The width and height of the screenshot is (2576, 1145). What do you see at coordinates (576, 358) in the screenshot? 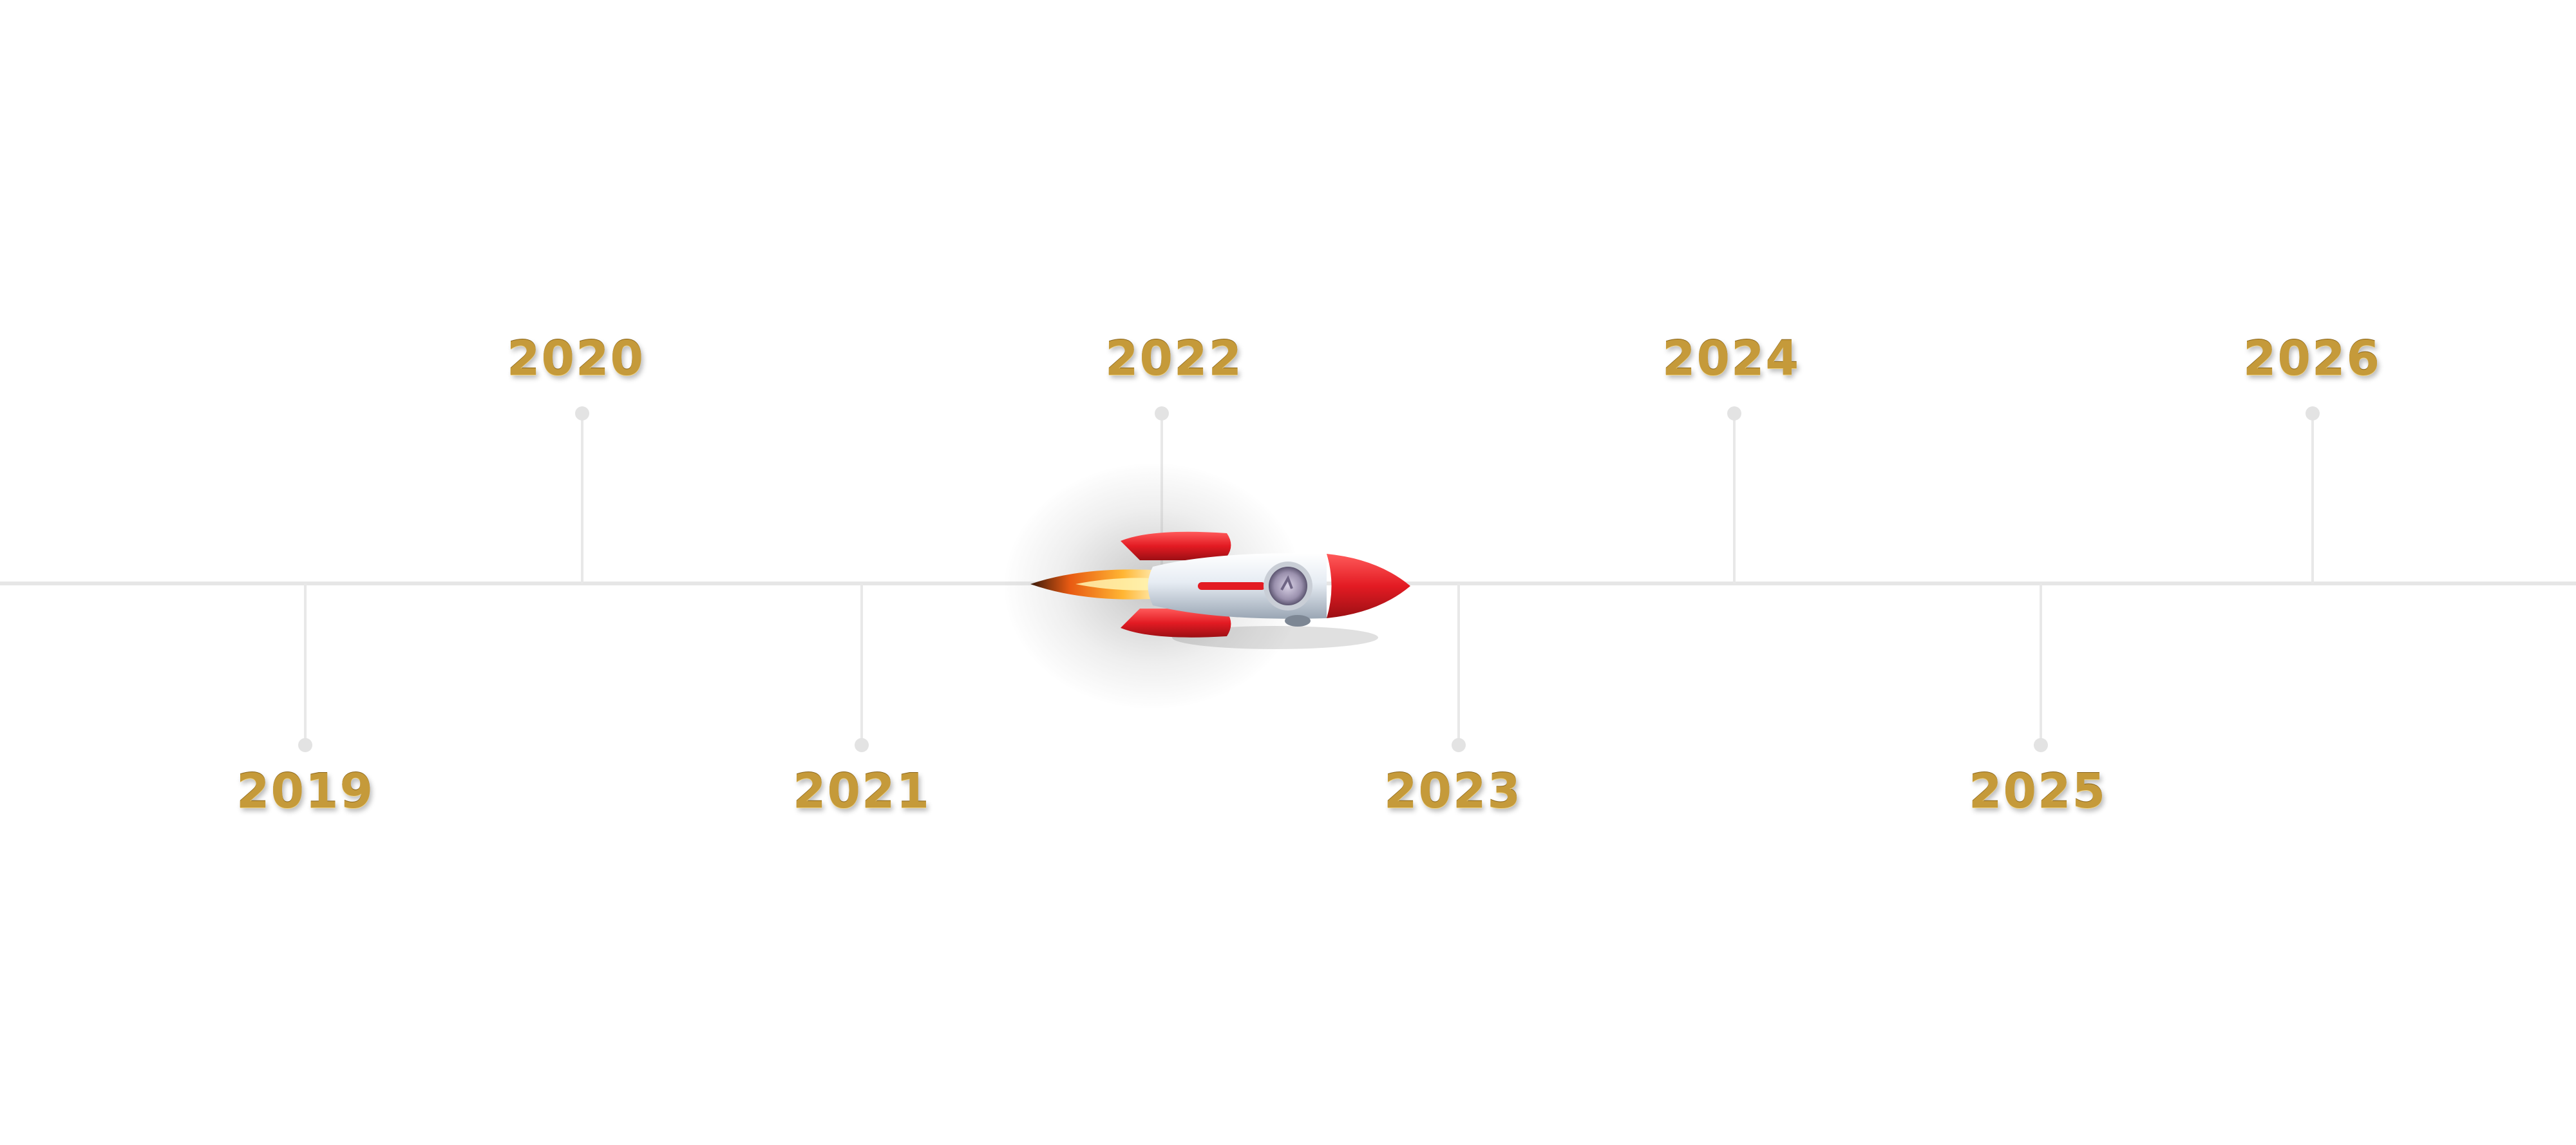
I see `year-label-2020: 2020` at bounding box center [576, 358].